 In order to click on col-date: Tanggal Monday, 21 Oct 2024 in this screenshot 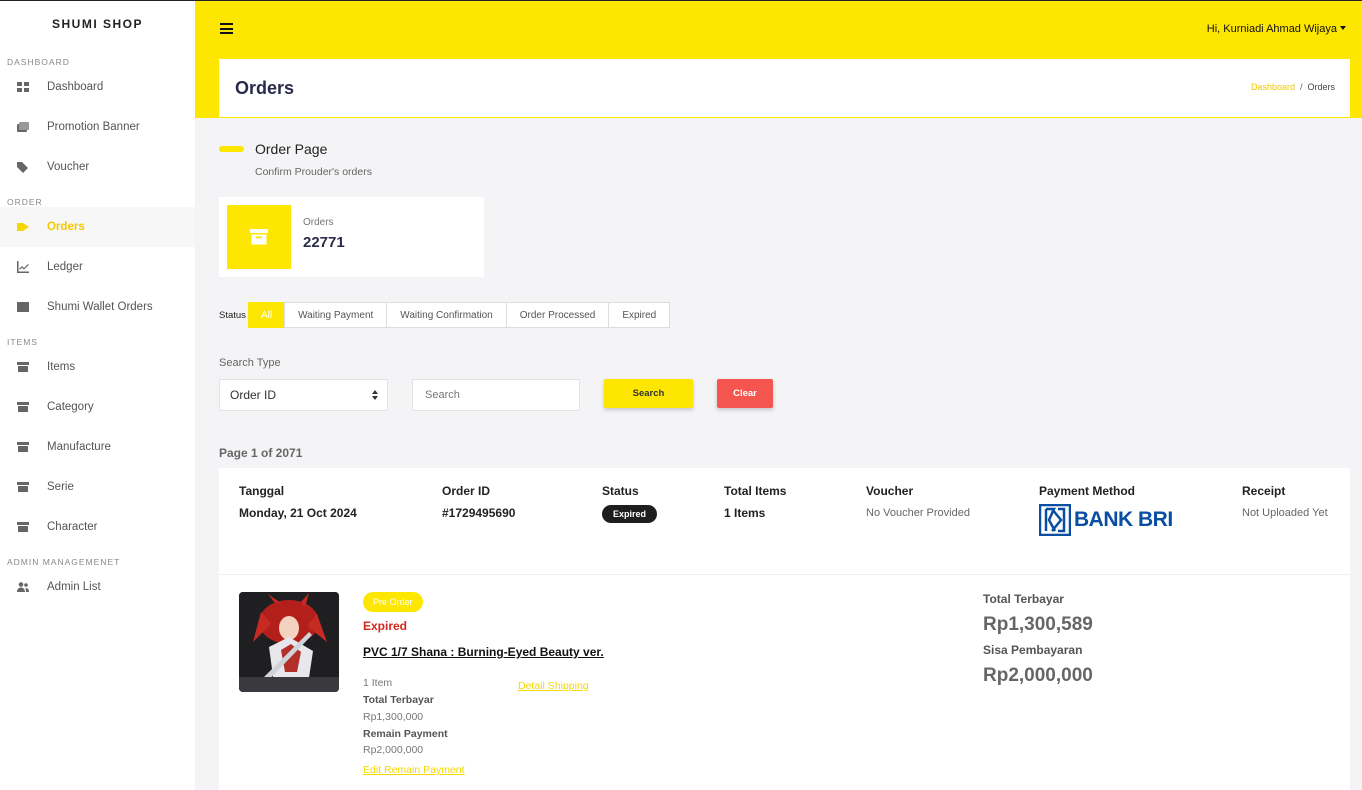, I will do `click(298, 502)`.